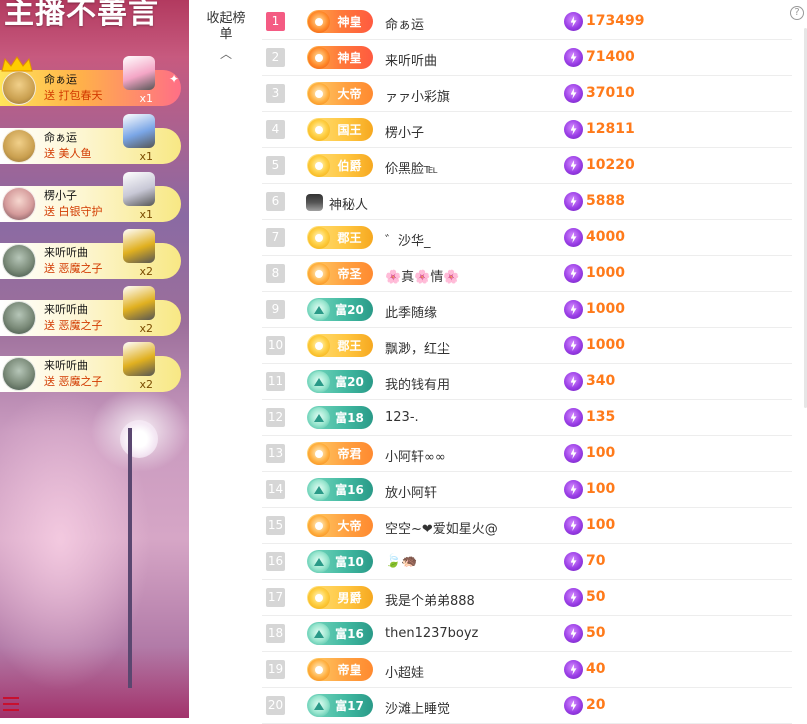 The image size is (807, 724). What do you see at coordinates (411, 311) in the screenshot?
I see `user-name: 此季随缘` at bounding box center [411, 311].